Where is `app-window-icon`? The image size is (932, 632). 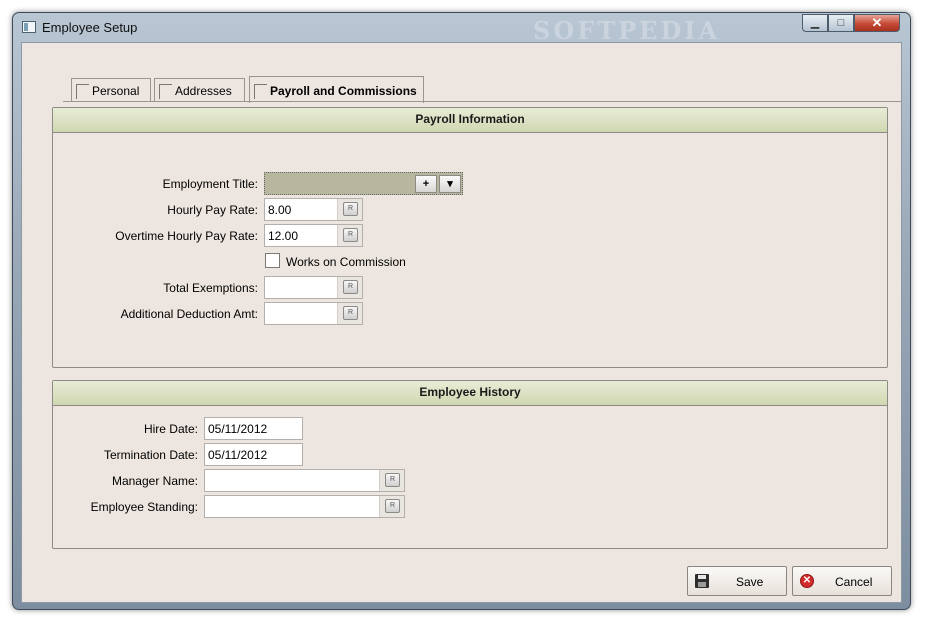
app-window-icon is located at coordinates (29, 27).